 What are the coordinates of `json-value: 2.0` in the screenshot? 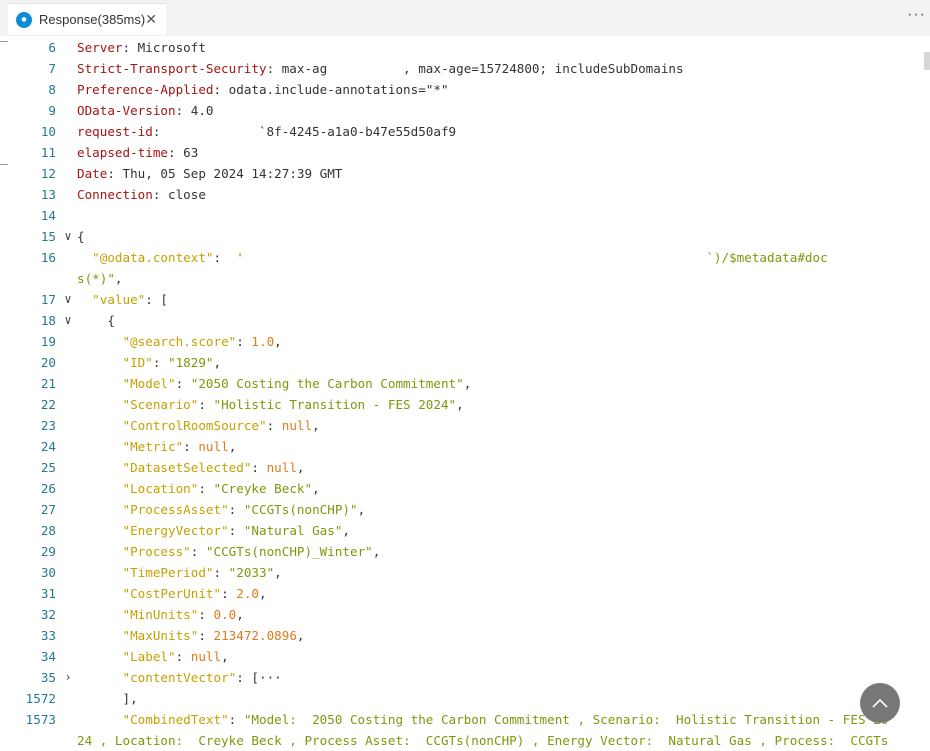 It's located at (247, 593).